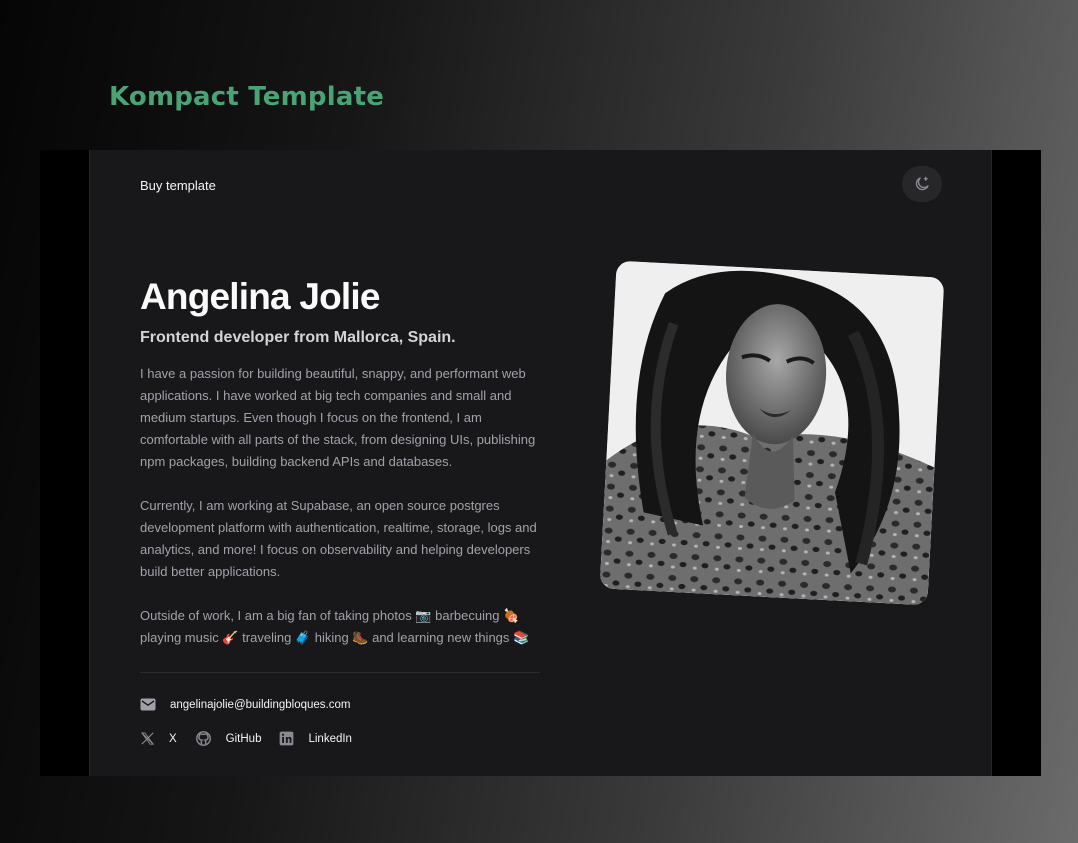  I want to click on buy-template-link: Buy template, so click(178, 185).